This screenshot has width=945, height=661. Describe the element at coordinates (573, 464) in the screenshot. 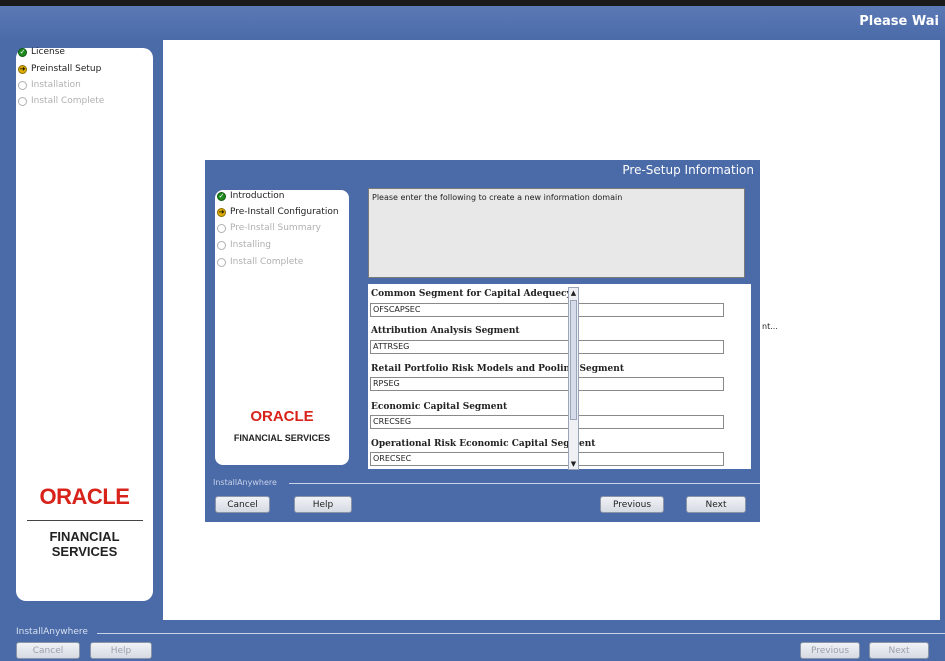

I see `scroll-down-arrow-icon: ▼` at that location.